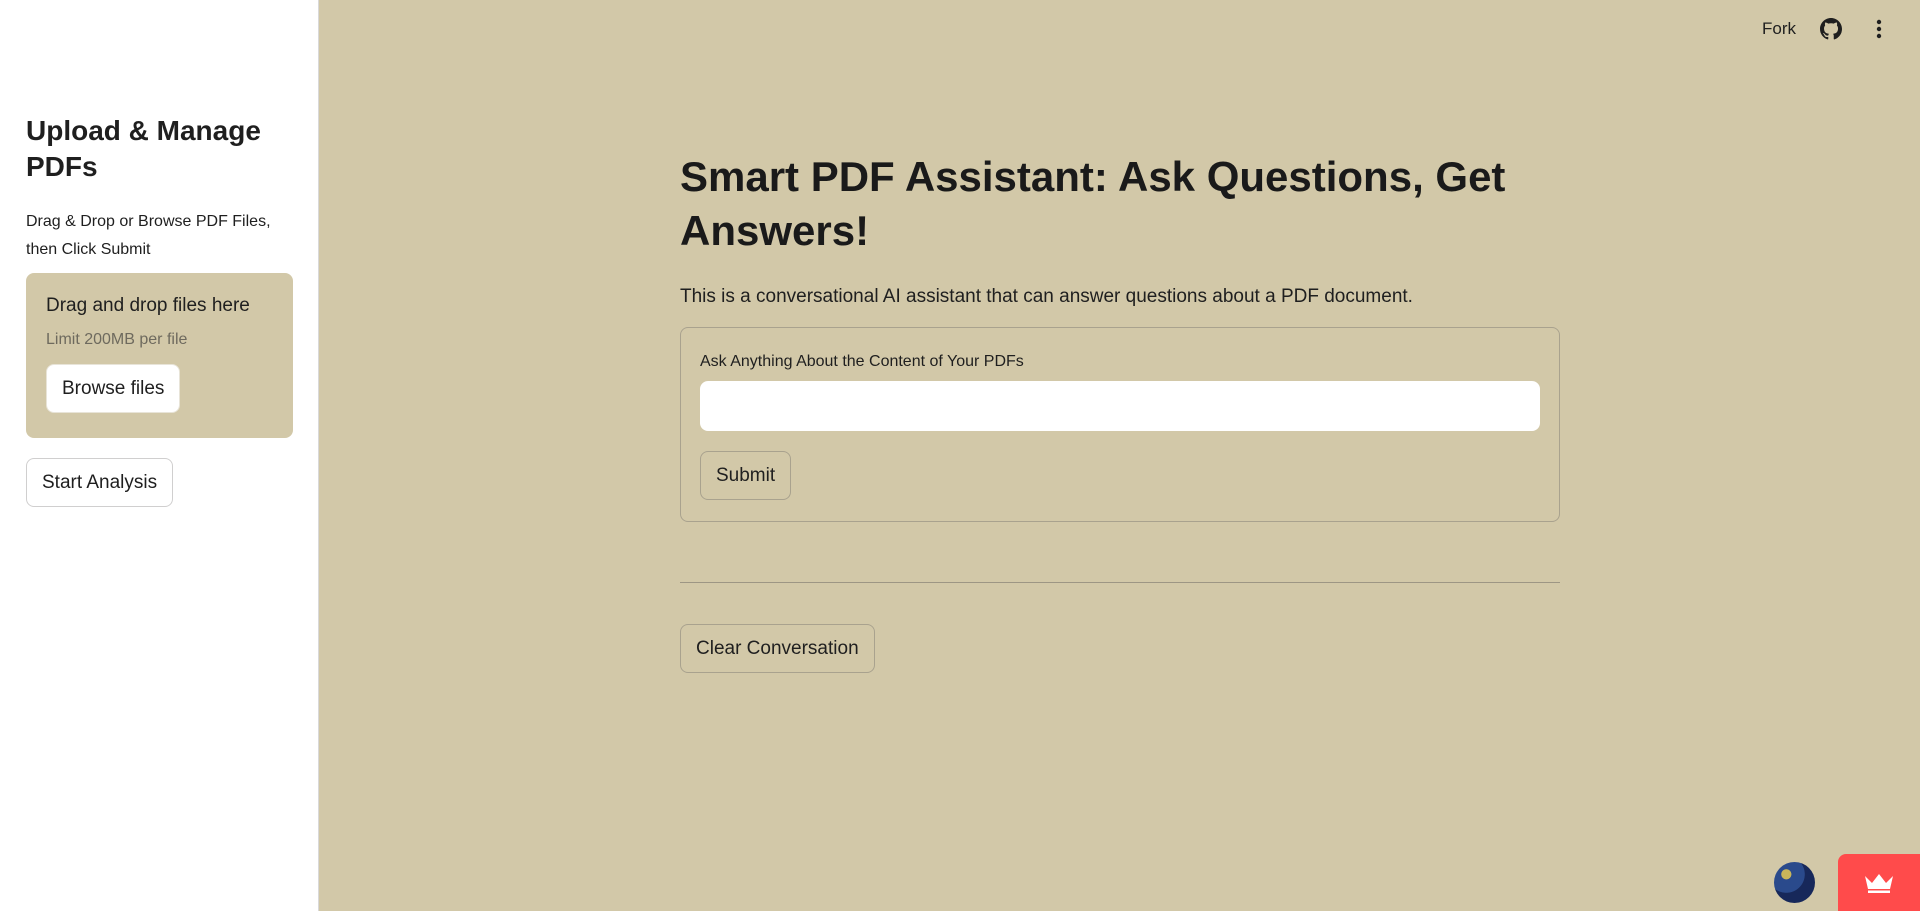 Image resolution: width=1920 pixels, height=911 pixels. Describe the element at coordinates (1120, 465) in the screenshot. I see `form-actions: Submit` at that location.